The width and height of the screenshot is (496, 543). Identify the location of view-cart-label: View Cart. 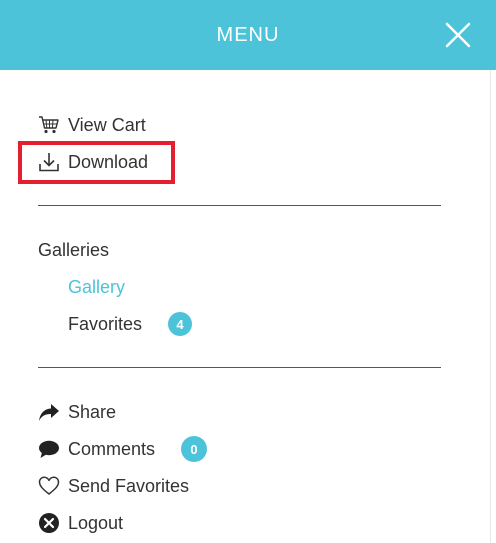
(107, 124).